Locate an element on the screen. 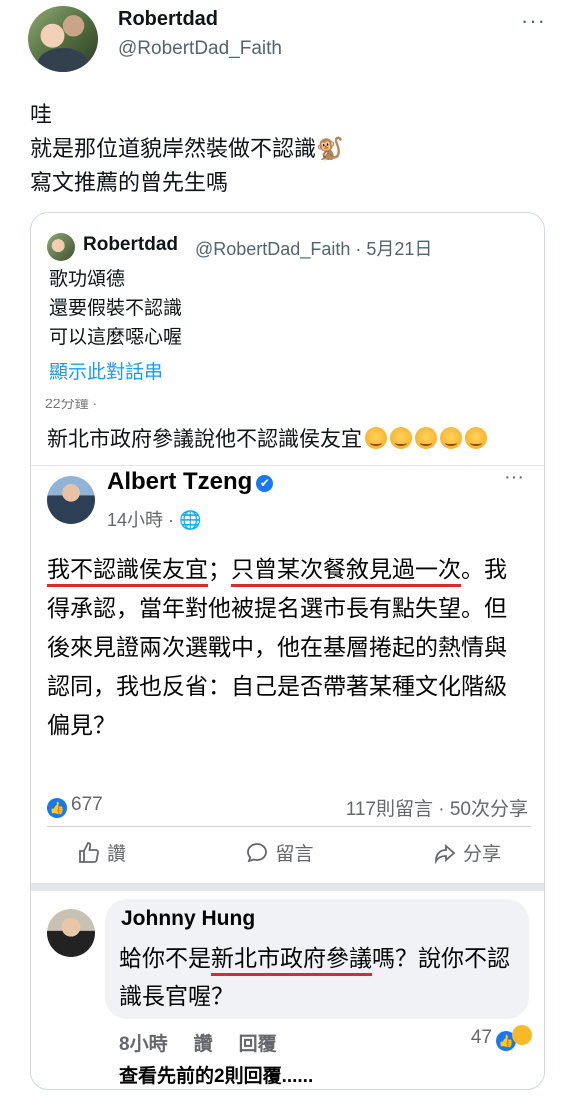 The width and height of the screenshot is (575, 1113). cropped-meta: 22分鐘 · is located at coordinates (71, 405).